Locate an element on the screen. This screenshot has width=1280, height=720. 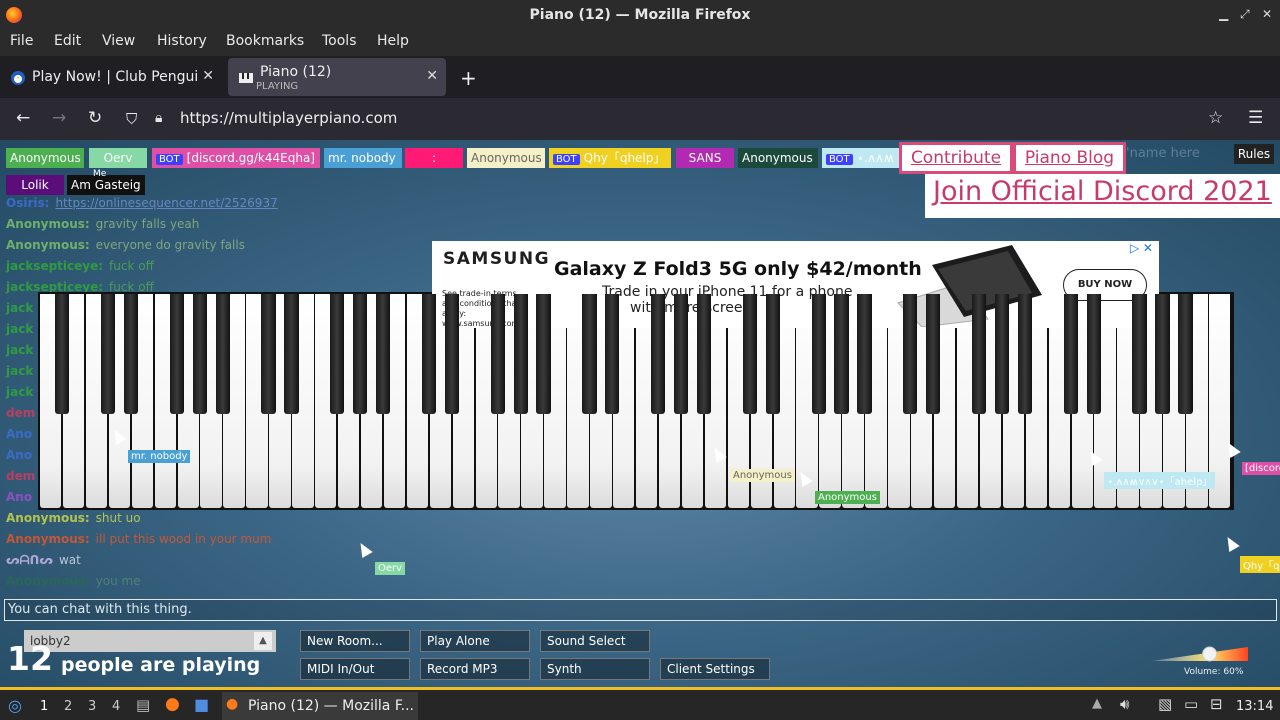
workspace-4: 4 is located at coordinates (116, 706).